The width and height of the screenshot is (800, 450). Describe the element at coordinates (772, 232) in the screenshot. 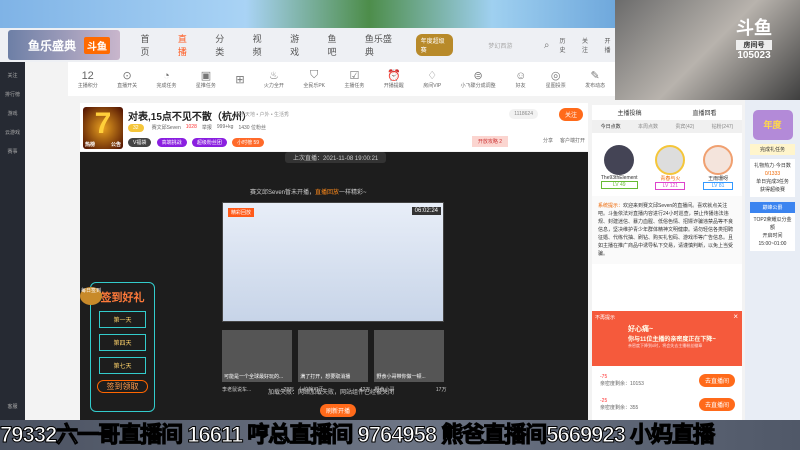

I see `peak-card: TOP2荣耀瓜分金额 开启时间 15:00~01:00` at that location.